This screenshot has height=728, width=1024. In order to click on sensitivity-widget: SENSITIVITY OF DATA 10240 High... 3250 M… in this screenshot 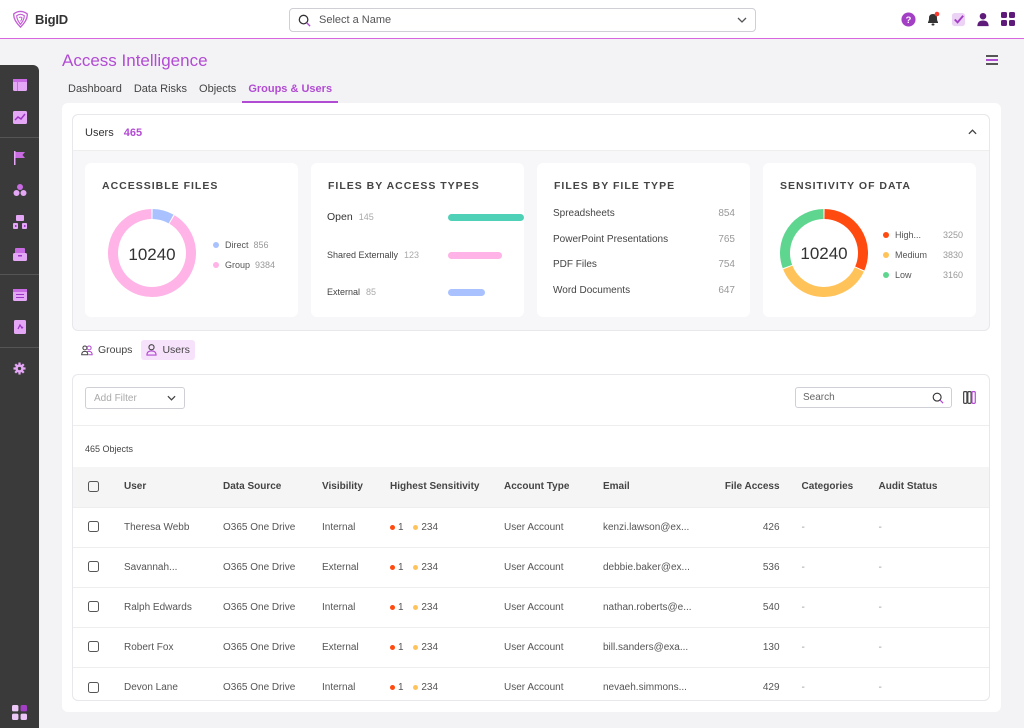, I will do `click(869, 240)`.